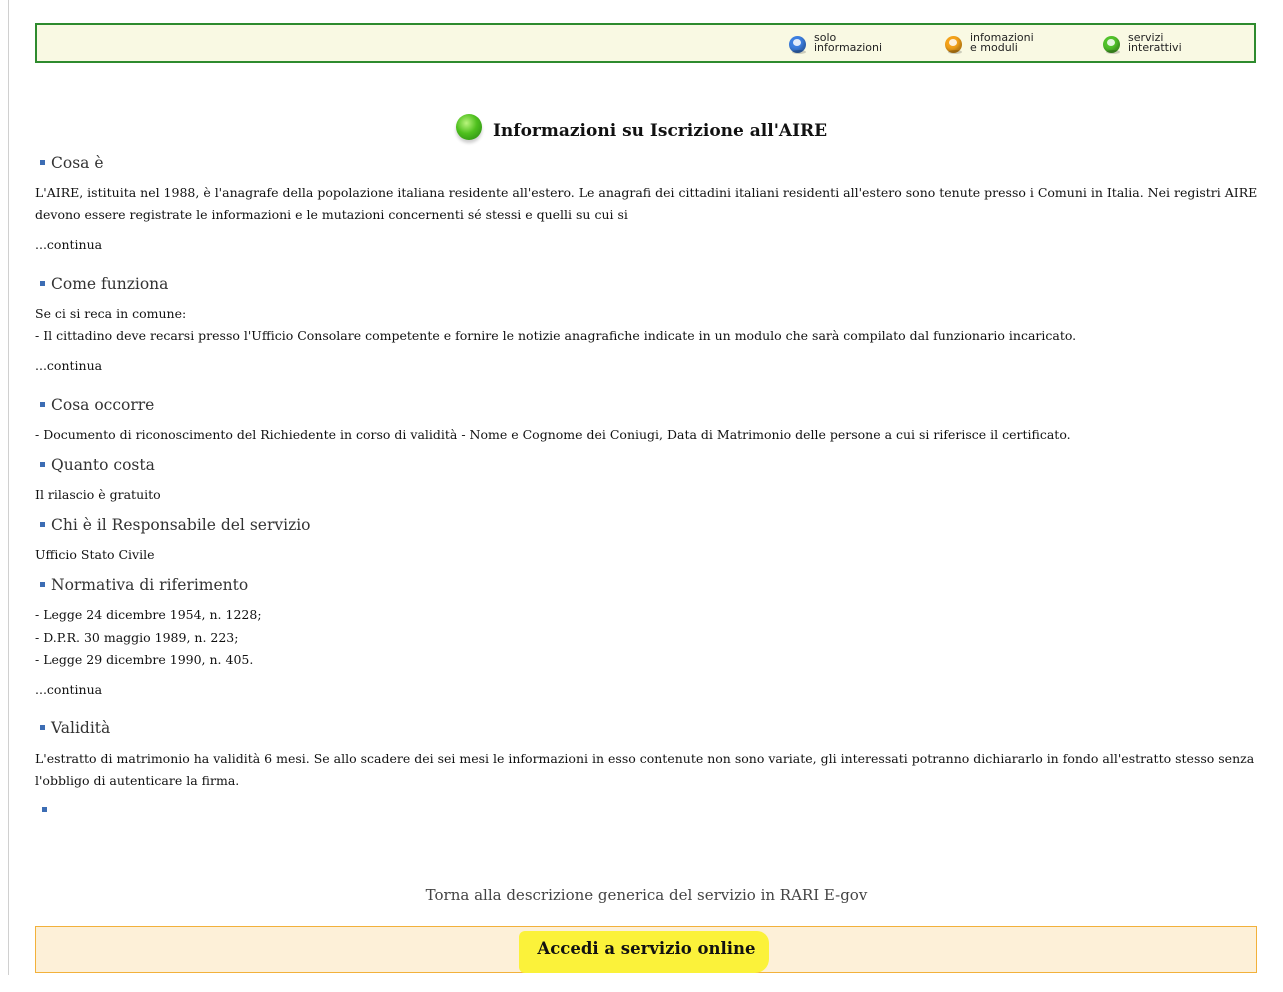 The height and width of the screenshot is (992, 1283). I want to click on section-heading-text: Come funziona, so click(110, 284).